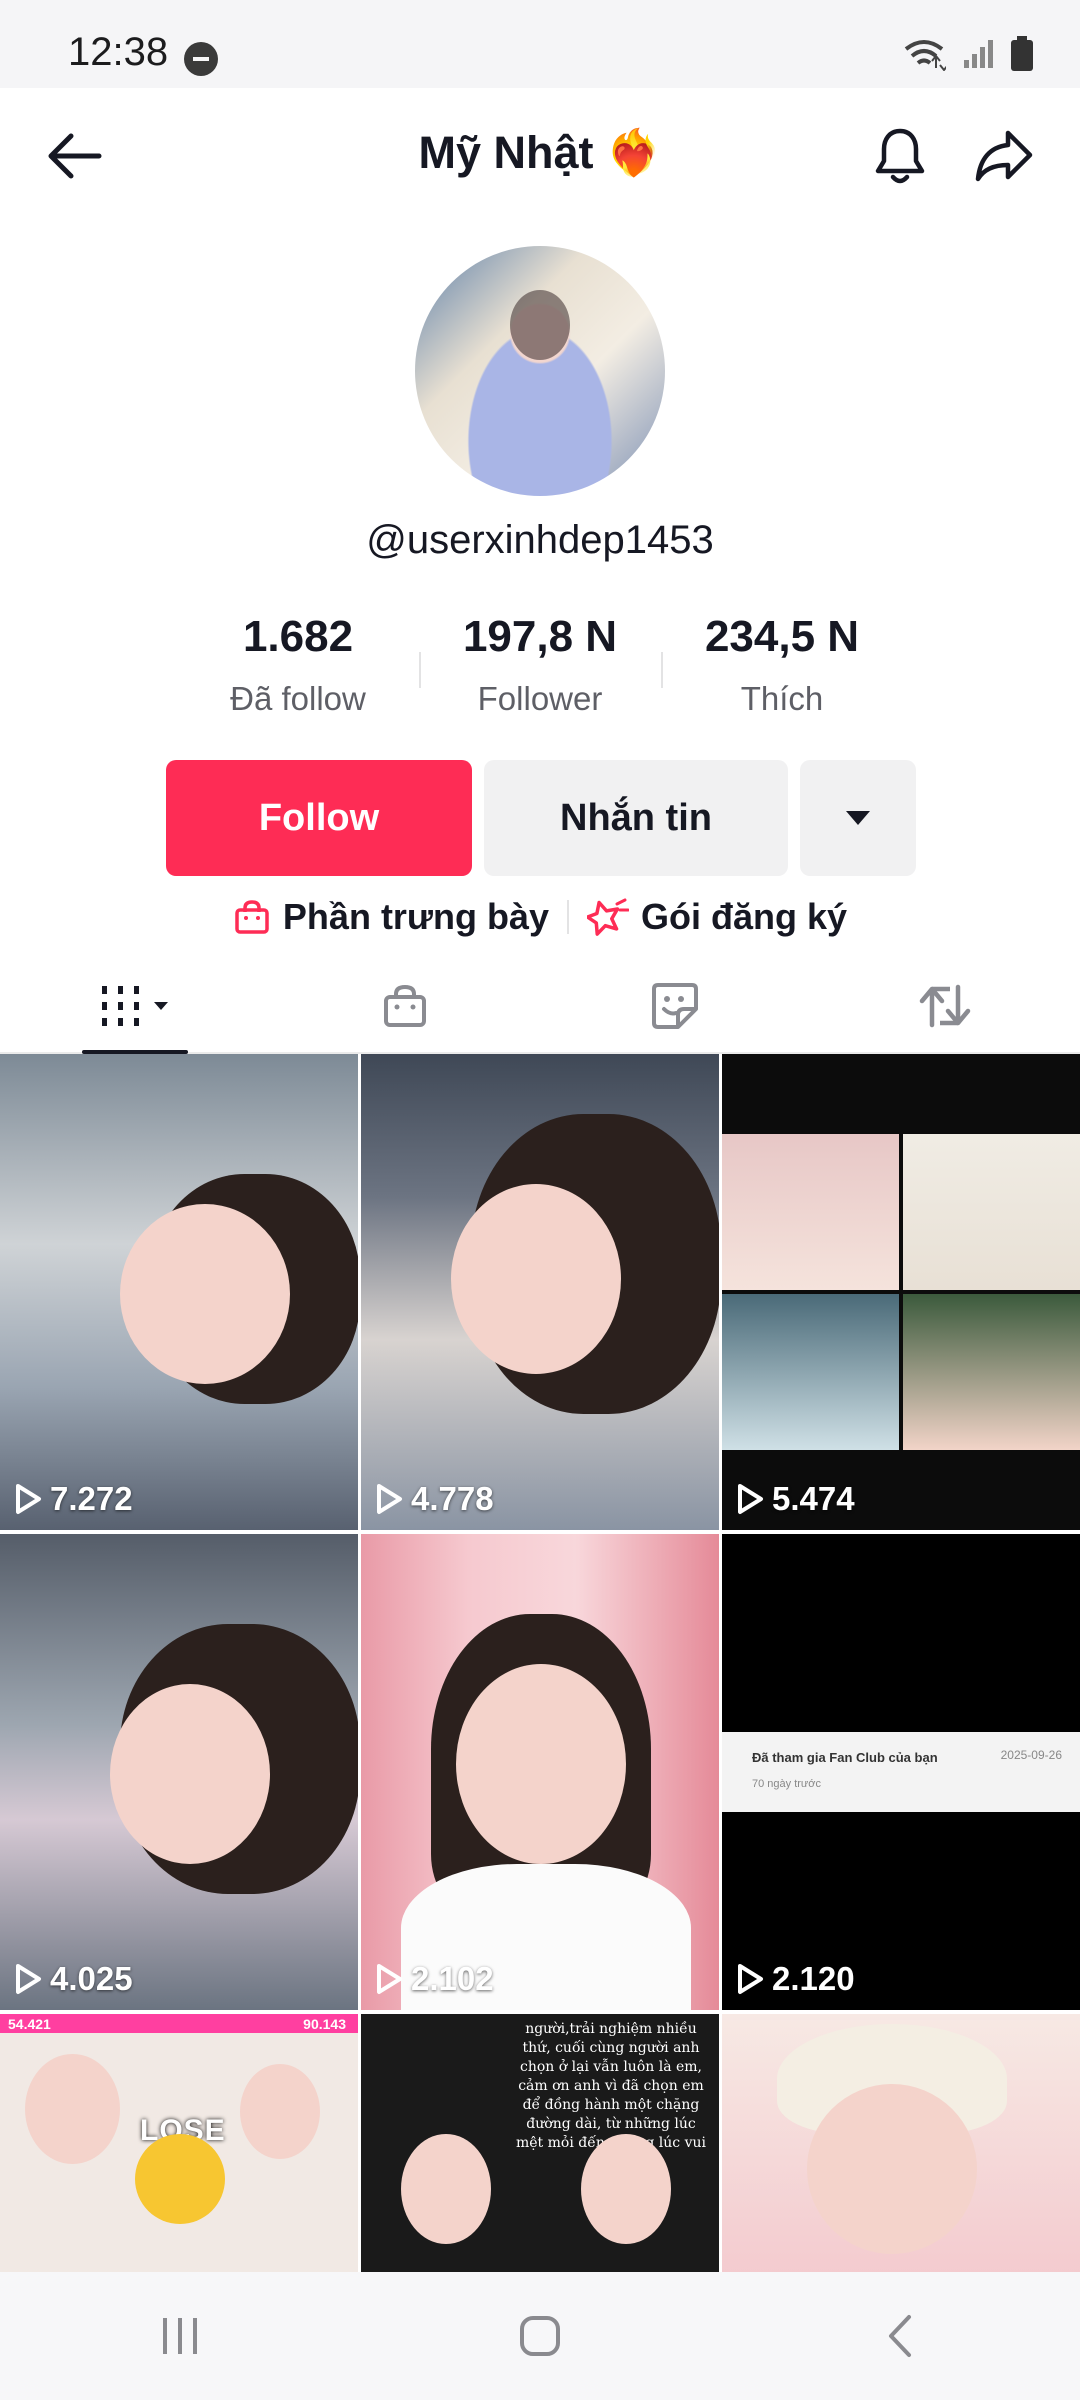 The image size is (1080, 2400). I want to click on stat-value: 234,5 N, so click(782, 636).